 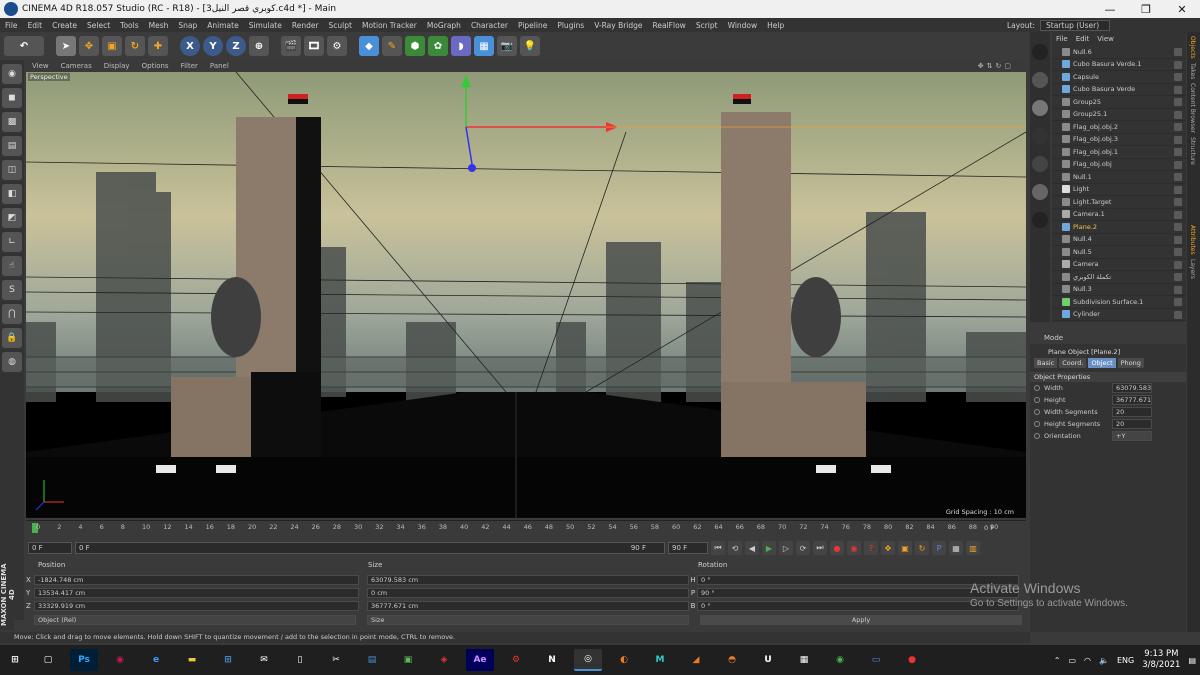 I want to click on menu-help: Help, so click(x=775, y=25).